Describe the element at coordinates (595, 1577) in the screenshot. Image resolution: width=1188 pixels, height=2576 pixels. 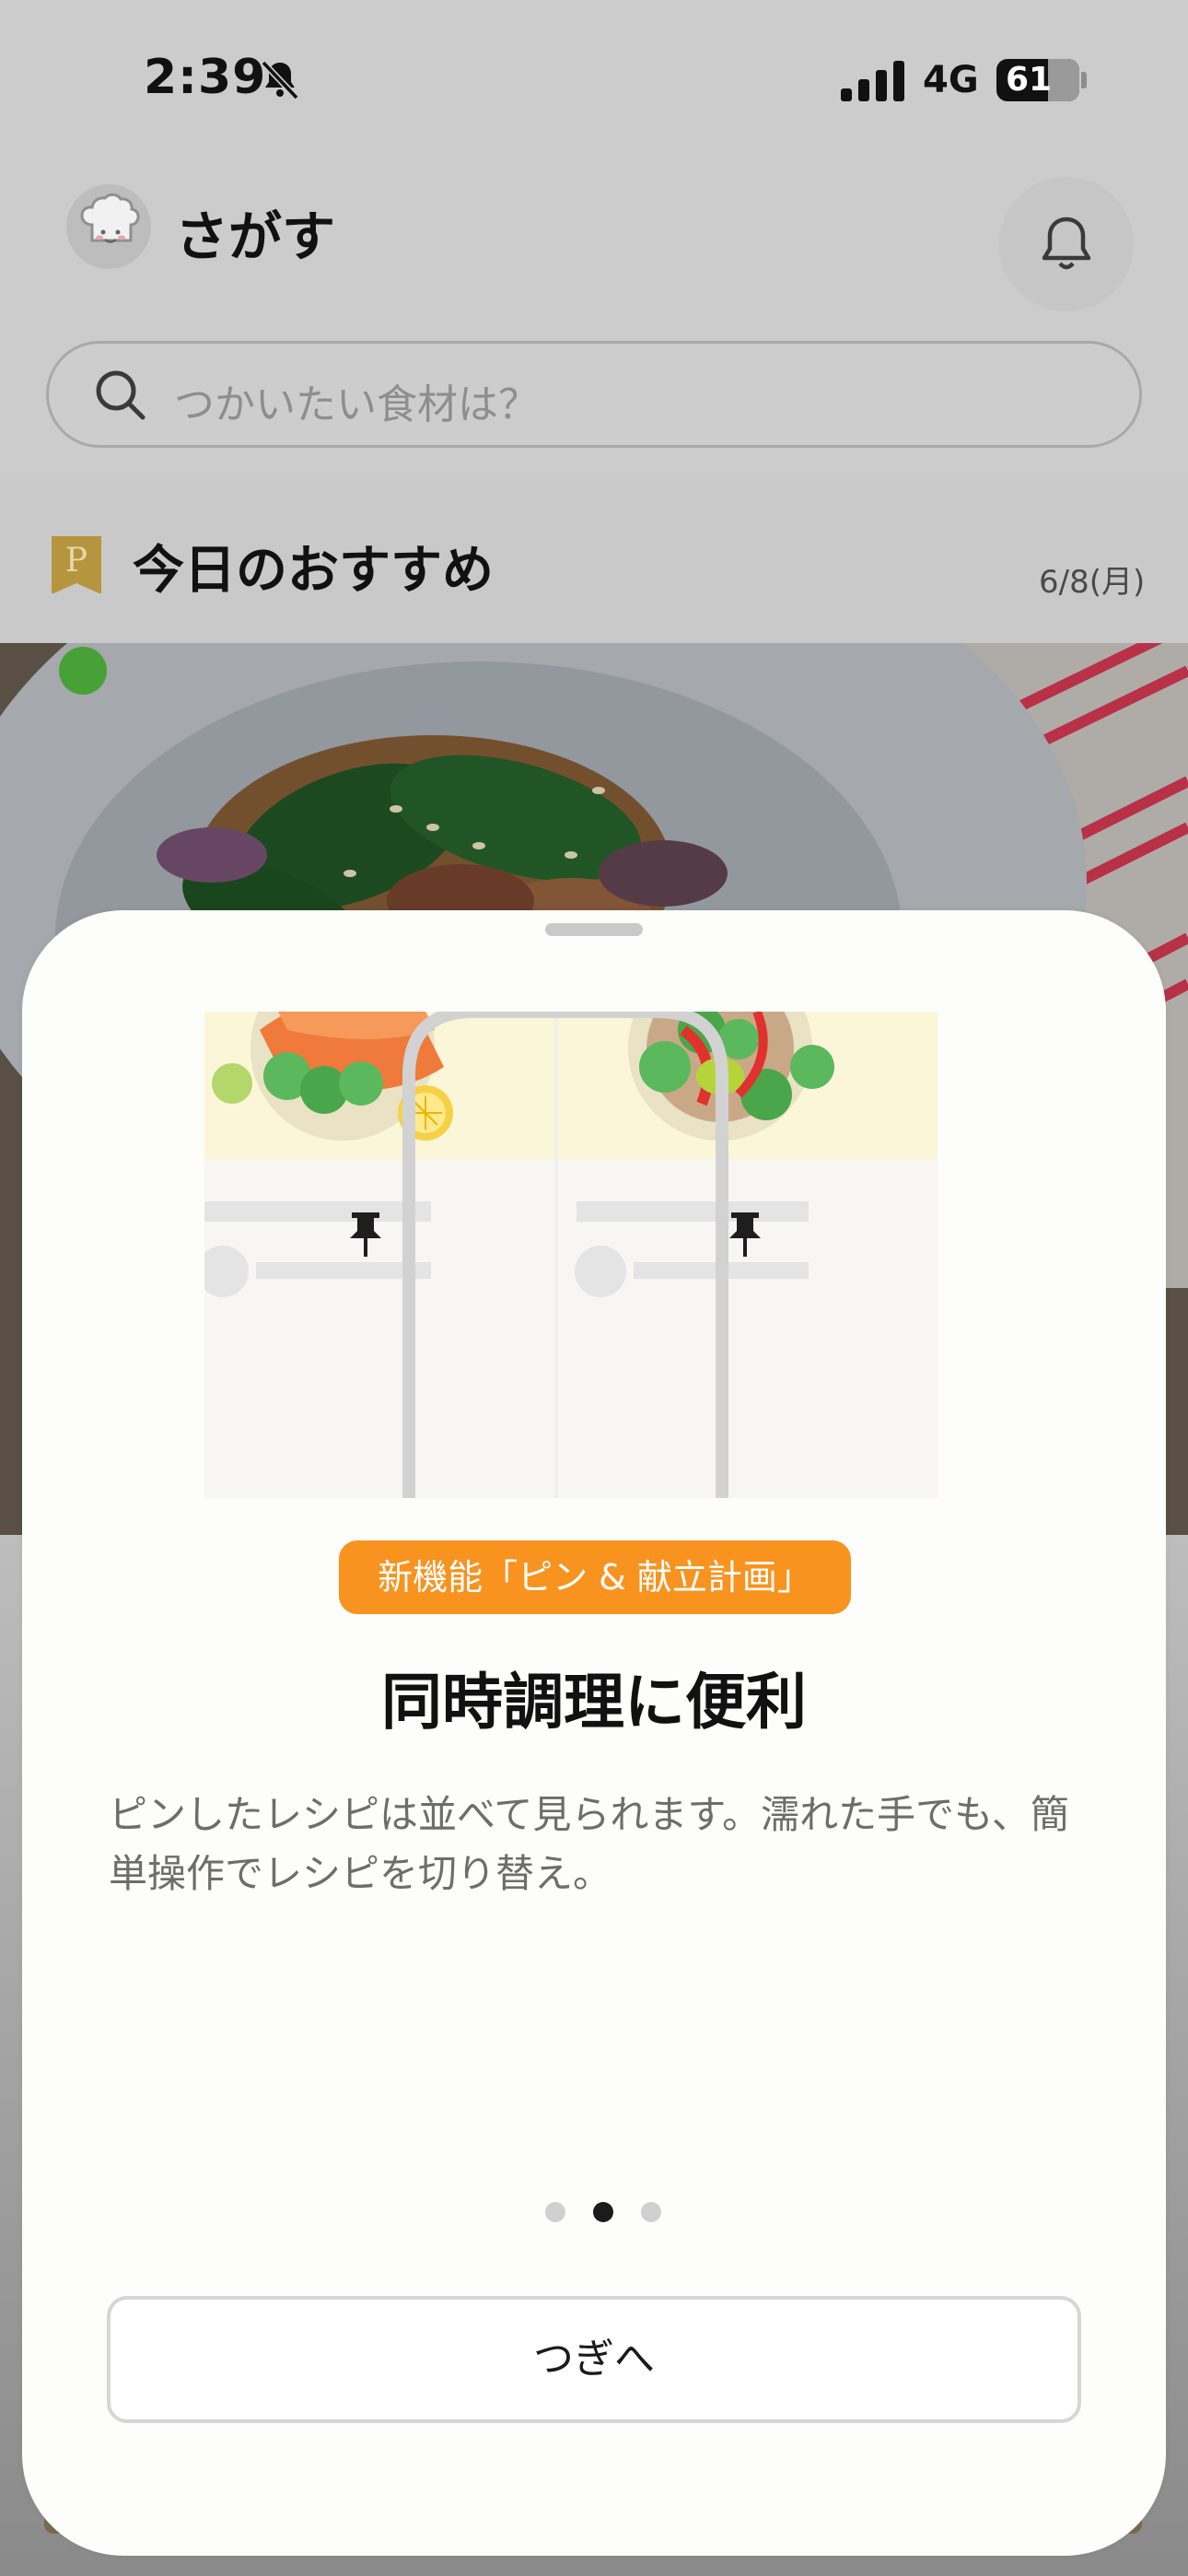
I see `new-feature-badge: 新機能「ピン & 献立計画」` at that location.